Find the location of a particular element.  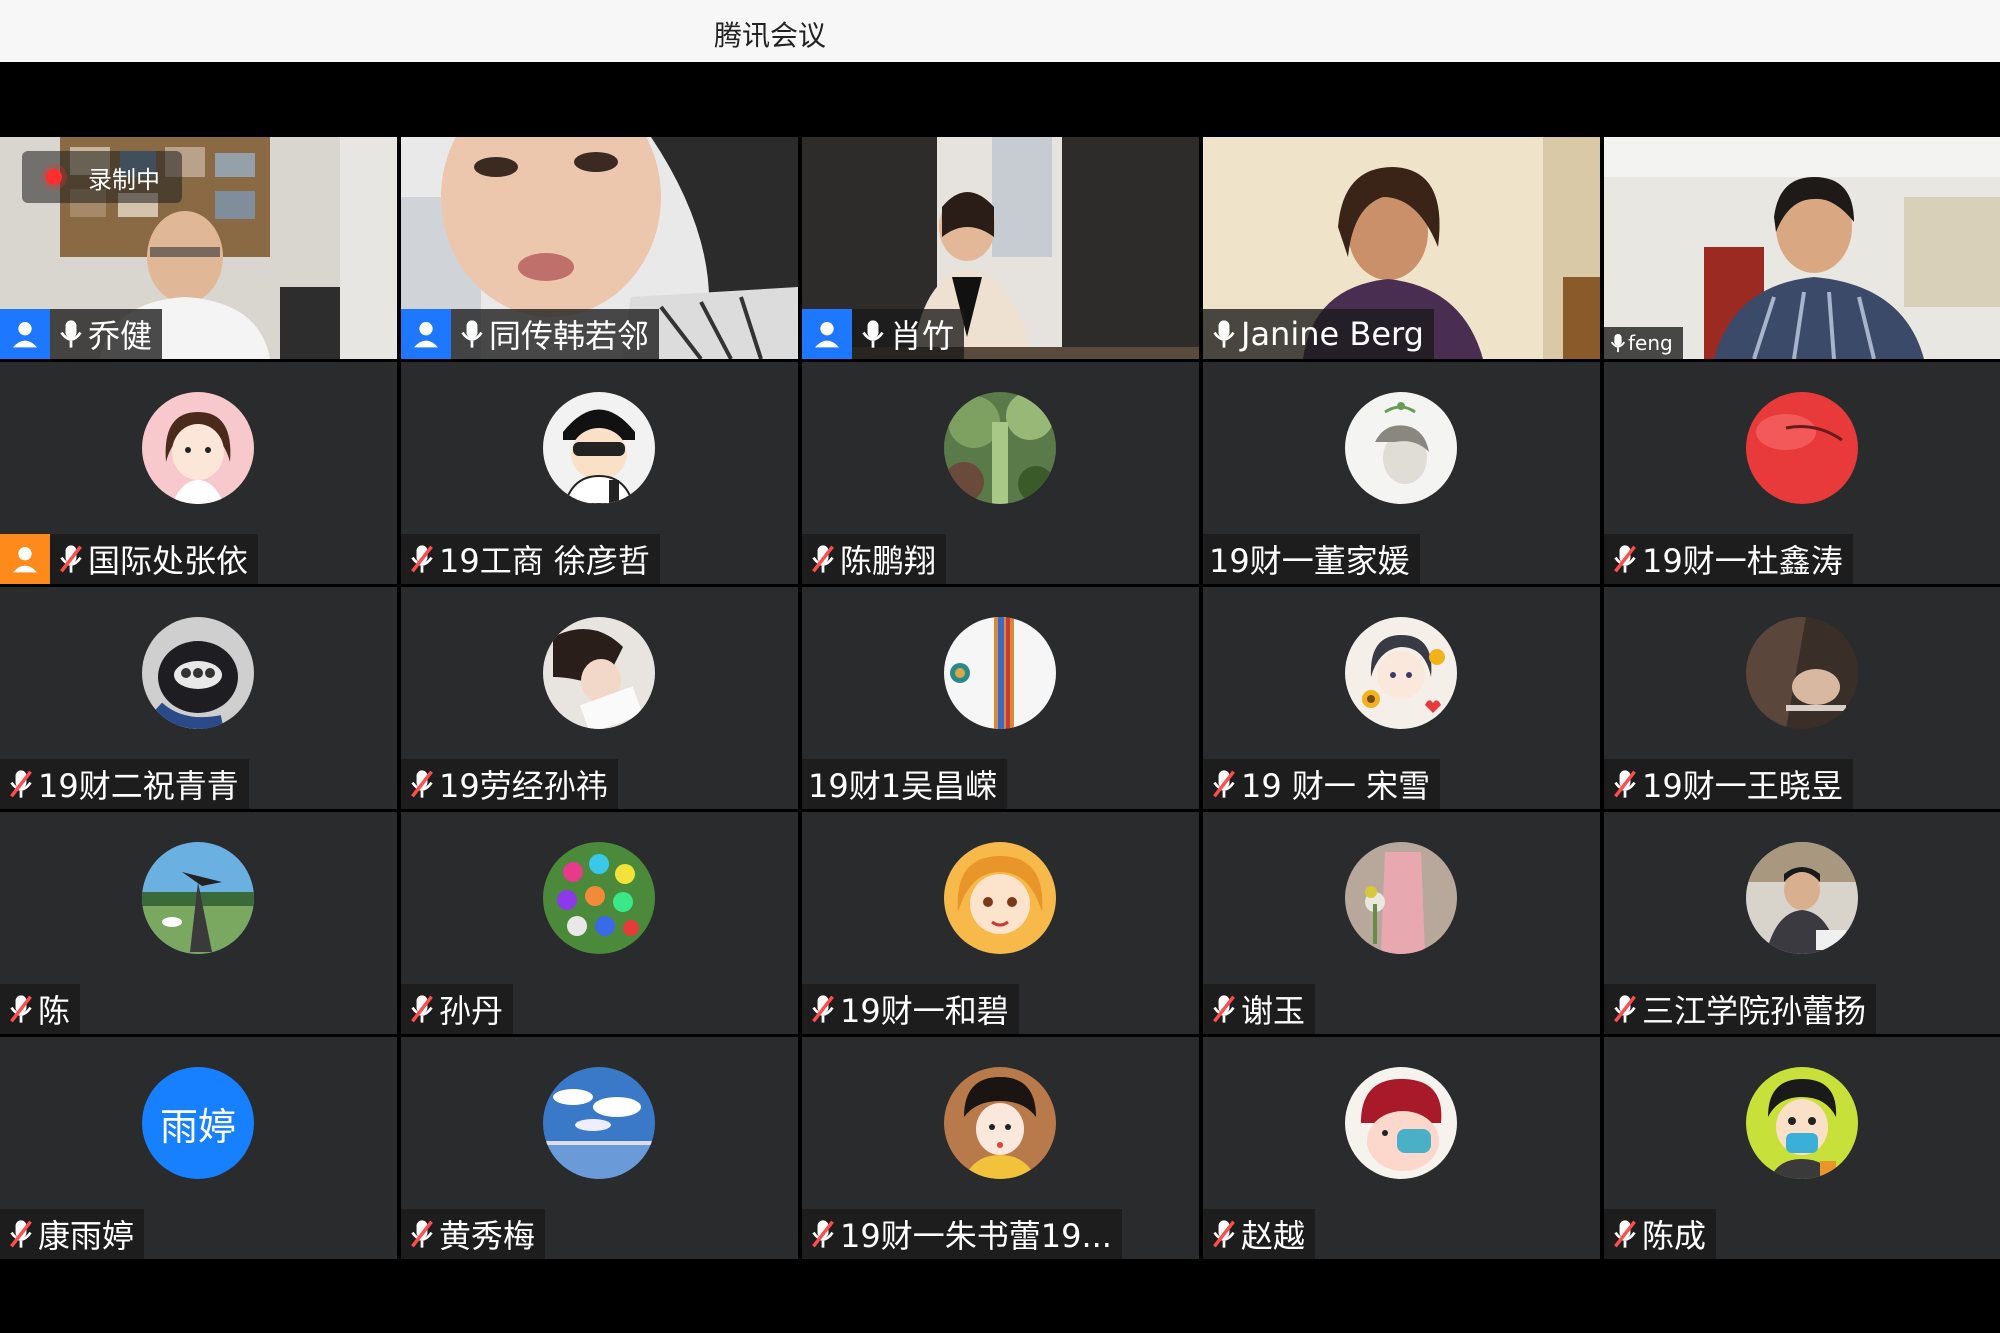

avatar-initials: 雨婷 is located at coordinates (198, 1123).